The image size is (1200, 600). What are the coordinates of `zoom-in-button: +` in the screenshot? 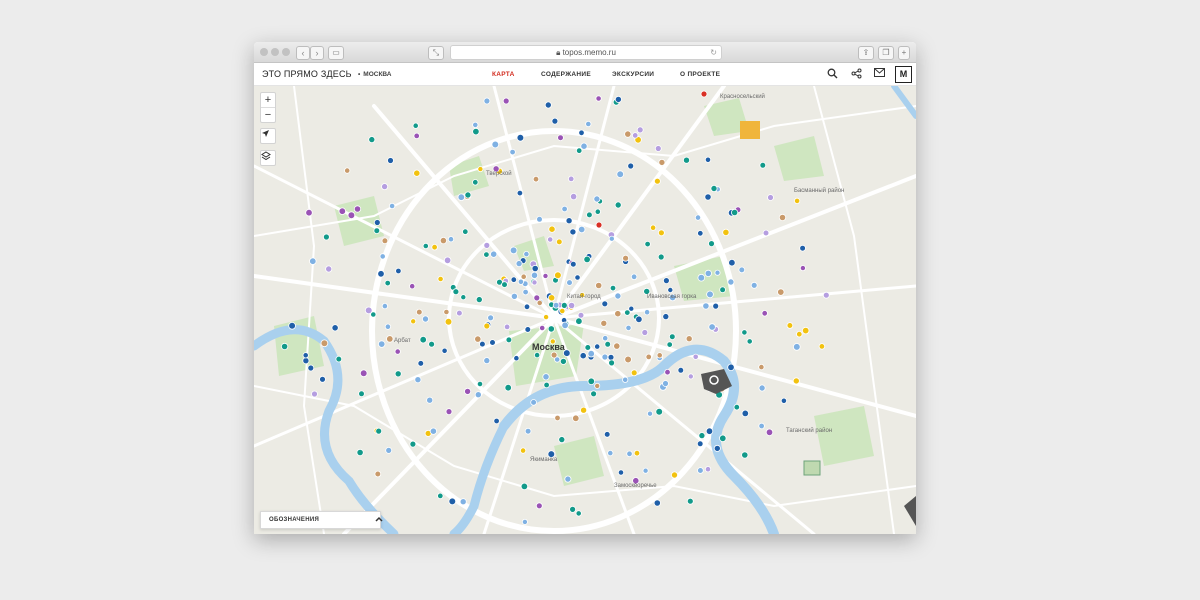 It's located at (268, 100).